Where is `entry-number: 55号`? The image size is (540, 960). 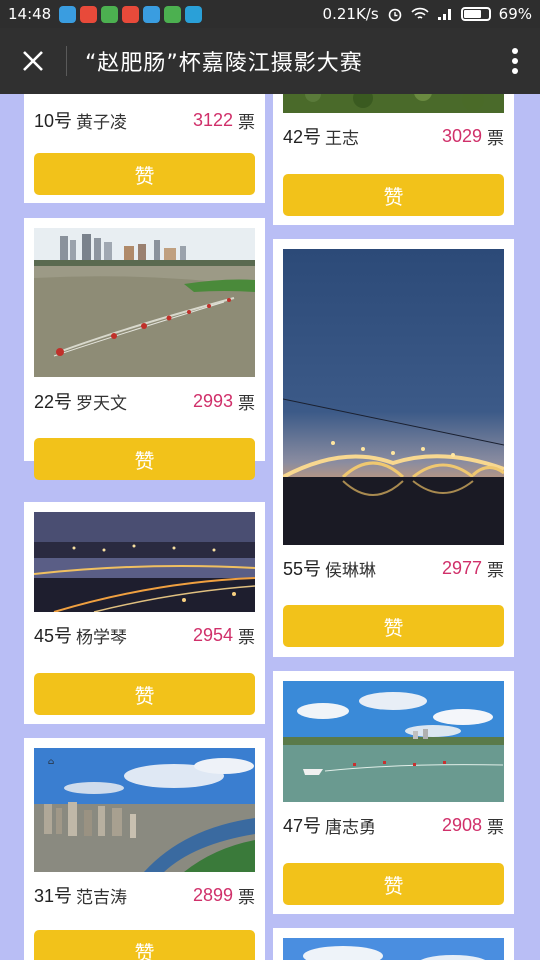
entry-number: 55号 is located at coordinates (302, 569).